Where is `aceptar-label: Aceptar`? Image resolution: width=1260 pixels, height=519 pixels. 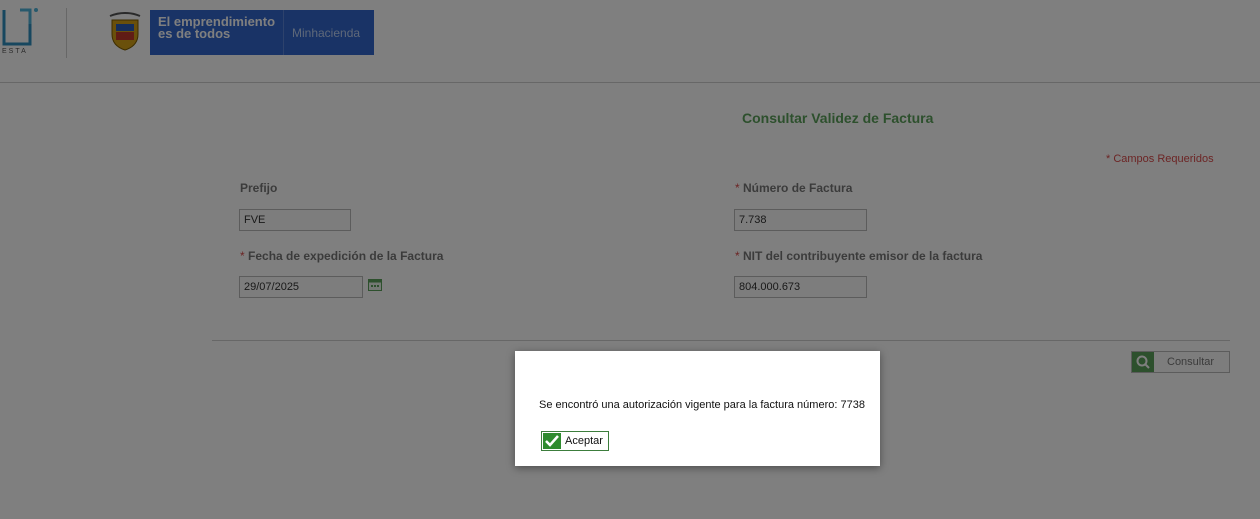 aceptar-label: Aceptar is located at coordinates (584, 441).